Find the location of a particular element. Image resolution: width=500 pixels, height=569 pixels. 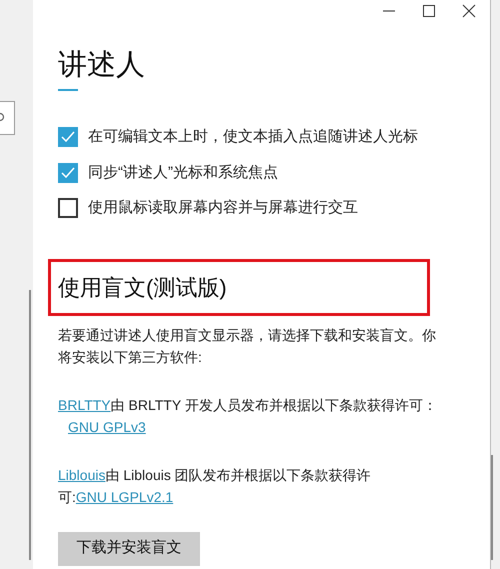

license-link: GNU GPLv3 is located at coordinates (107, 426).